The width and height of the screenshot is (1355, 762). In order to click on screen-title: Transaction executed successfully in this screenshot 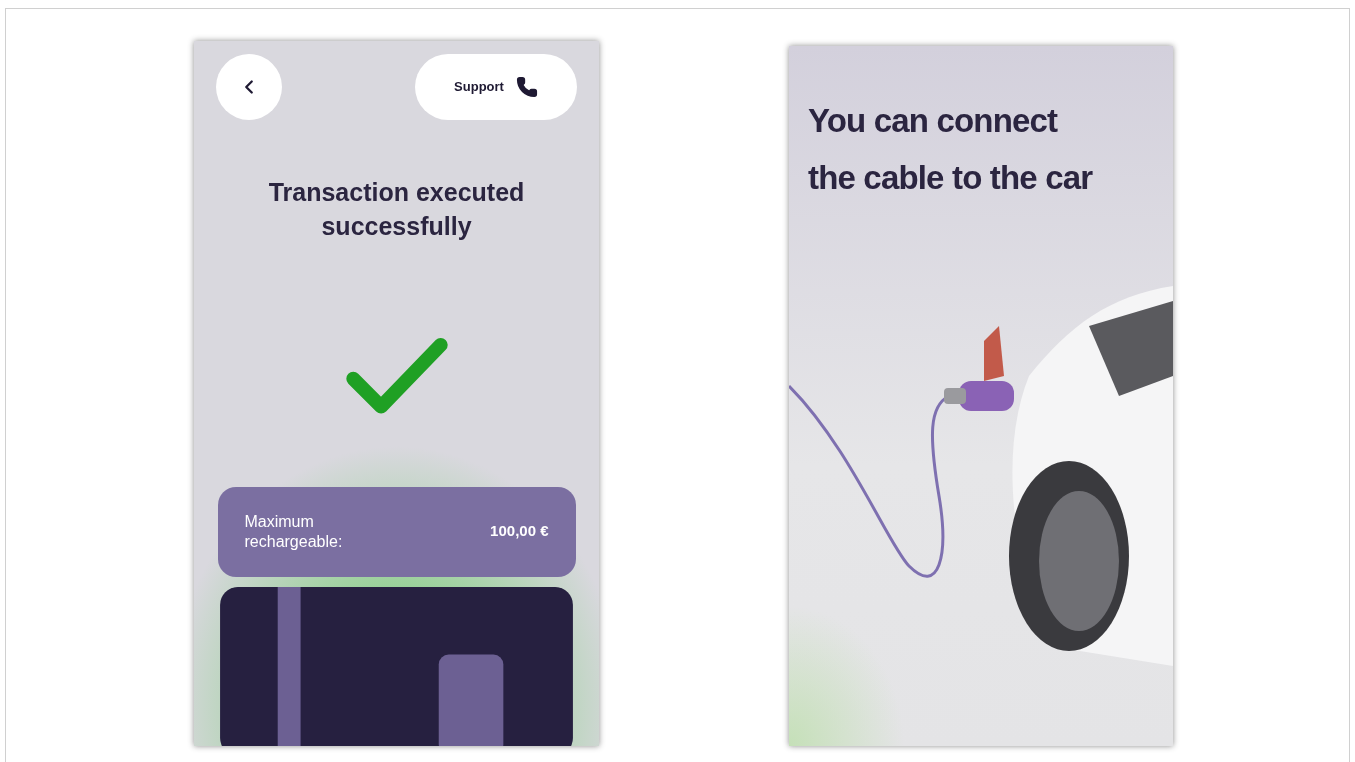, I will do `click(396, 209)`.